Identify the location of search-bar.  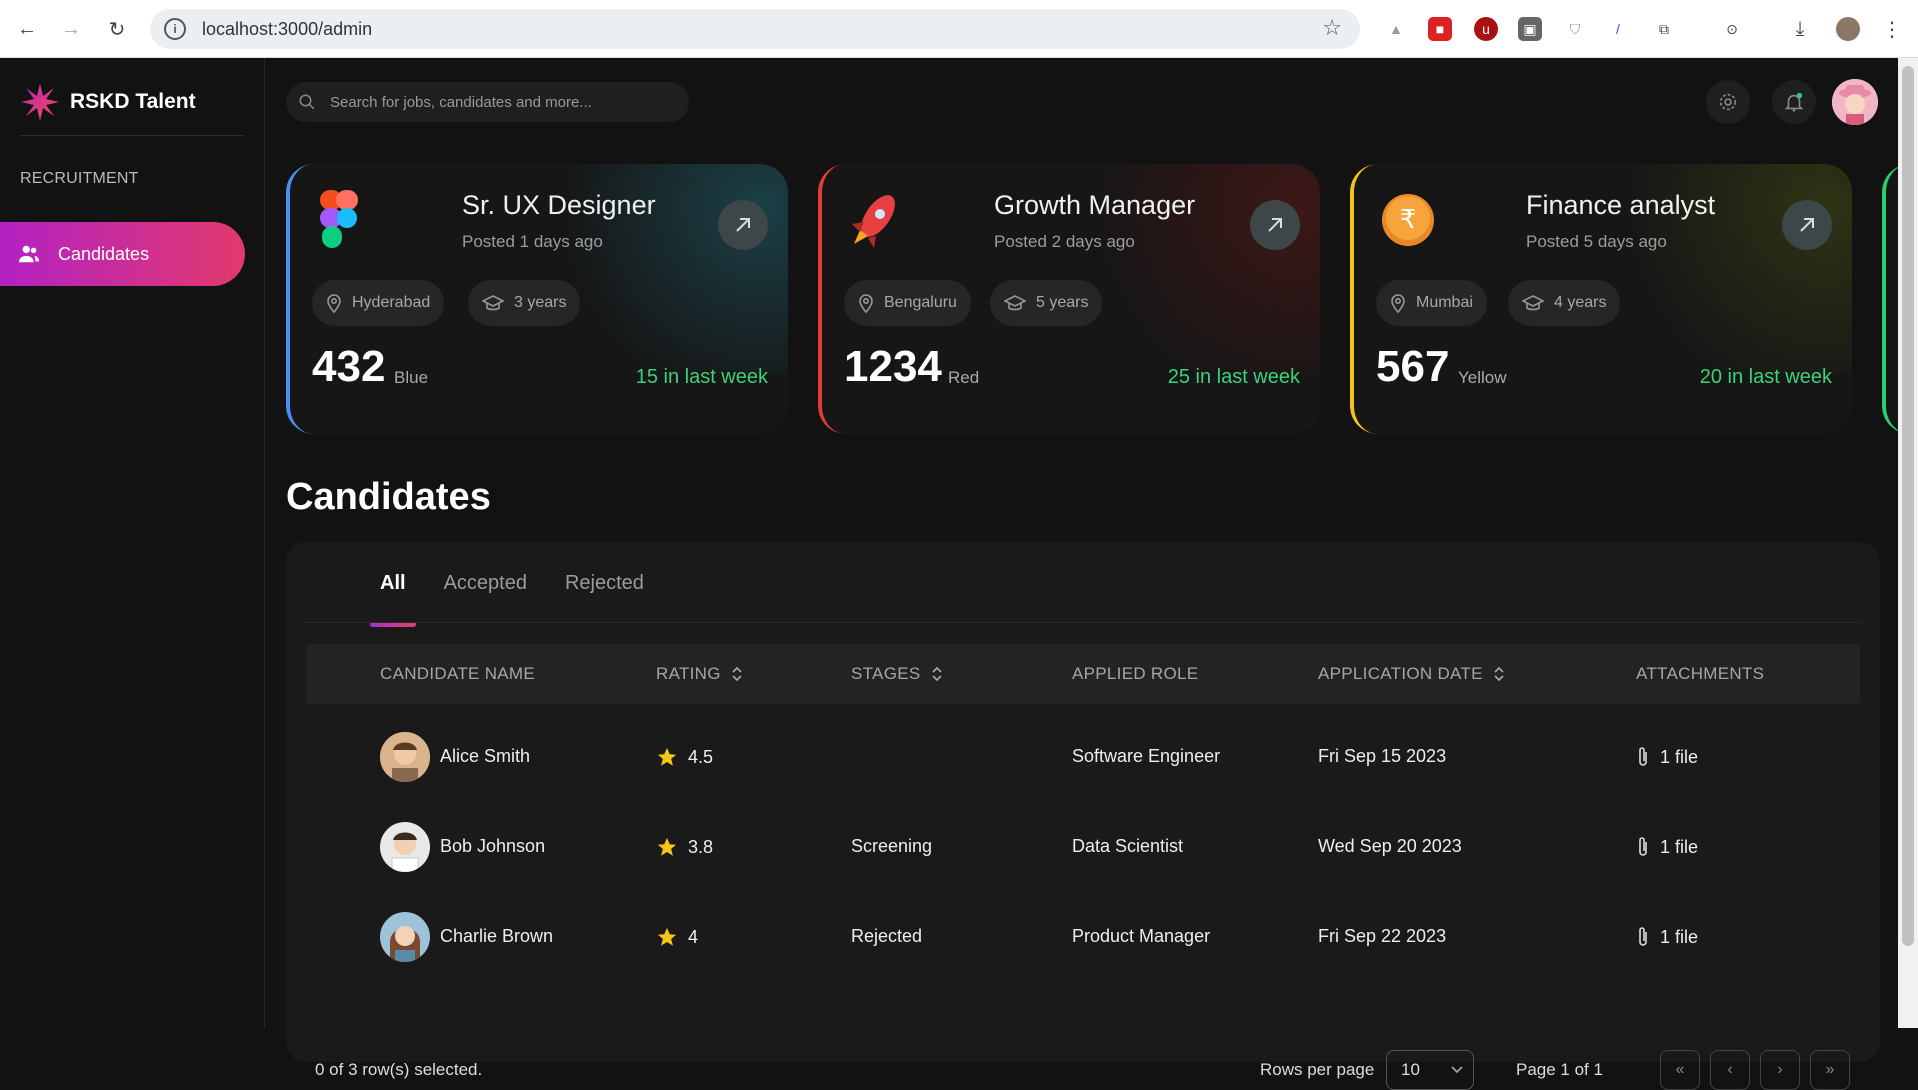
(487, 102).